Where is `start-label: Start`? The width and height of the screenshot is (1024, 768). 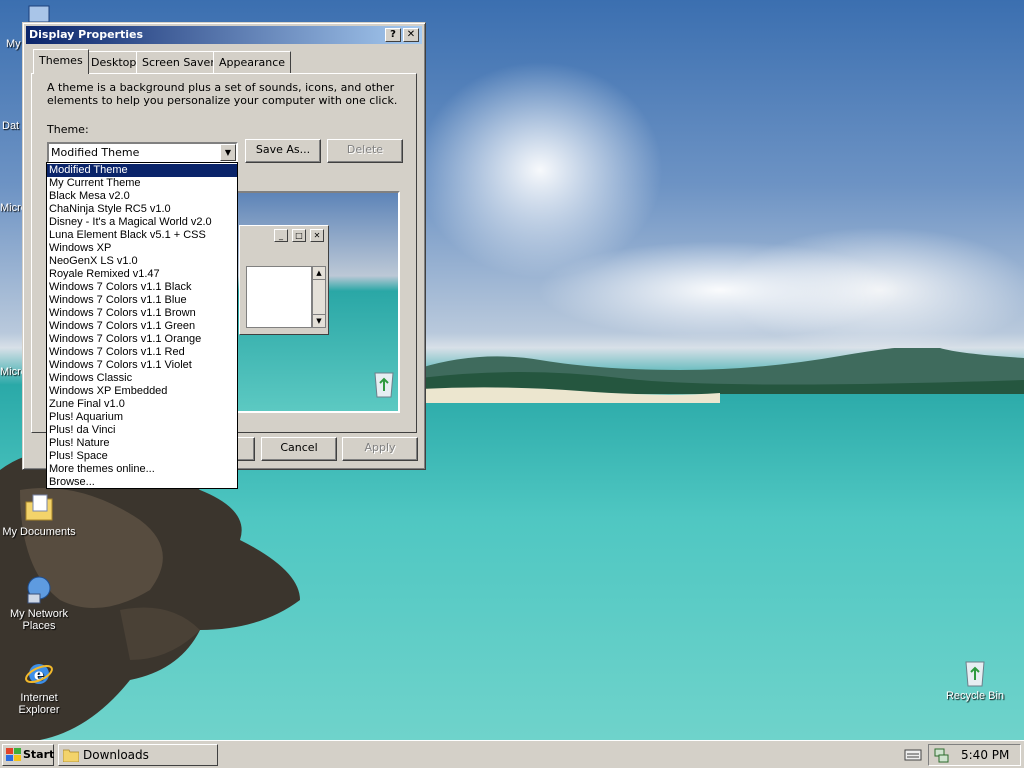
start-label: Start is located at coordinates (39, 754).